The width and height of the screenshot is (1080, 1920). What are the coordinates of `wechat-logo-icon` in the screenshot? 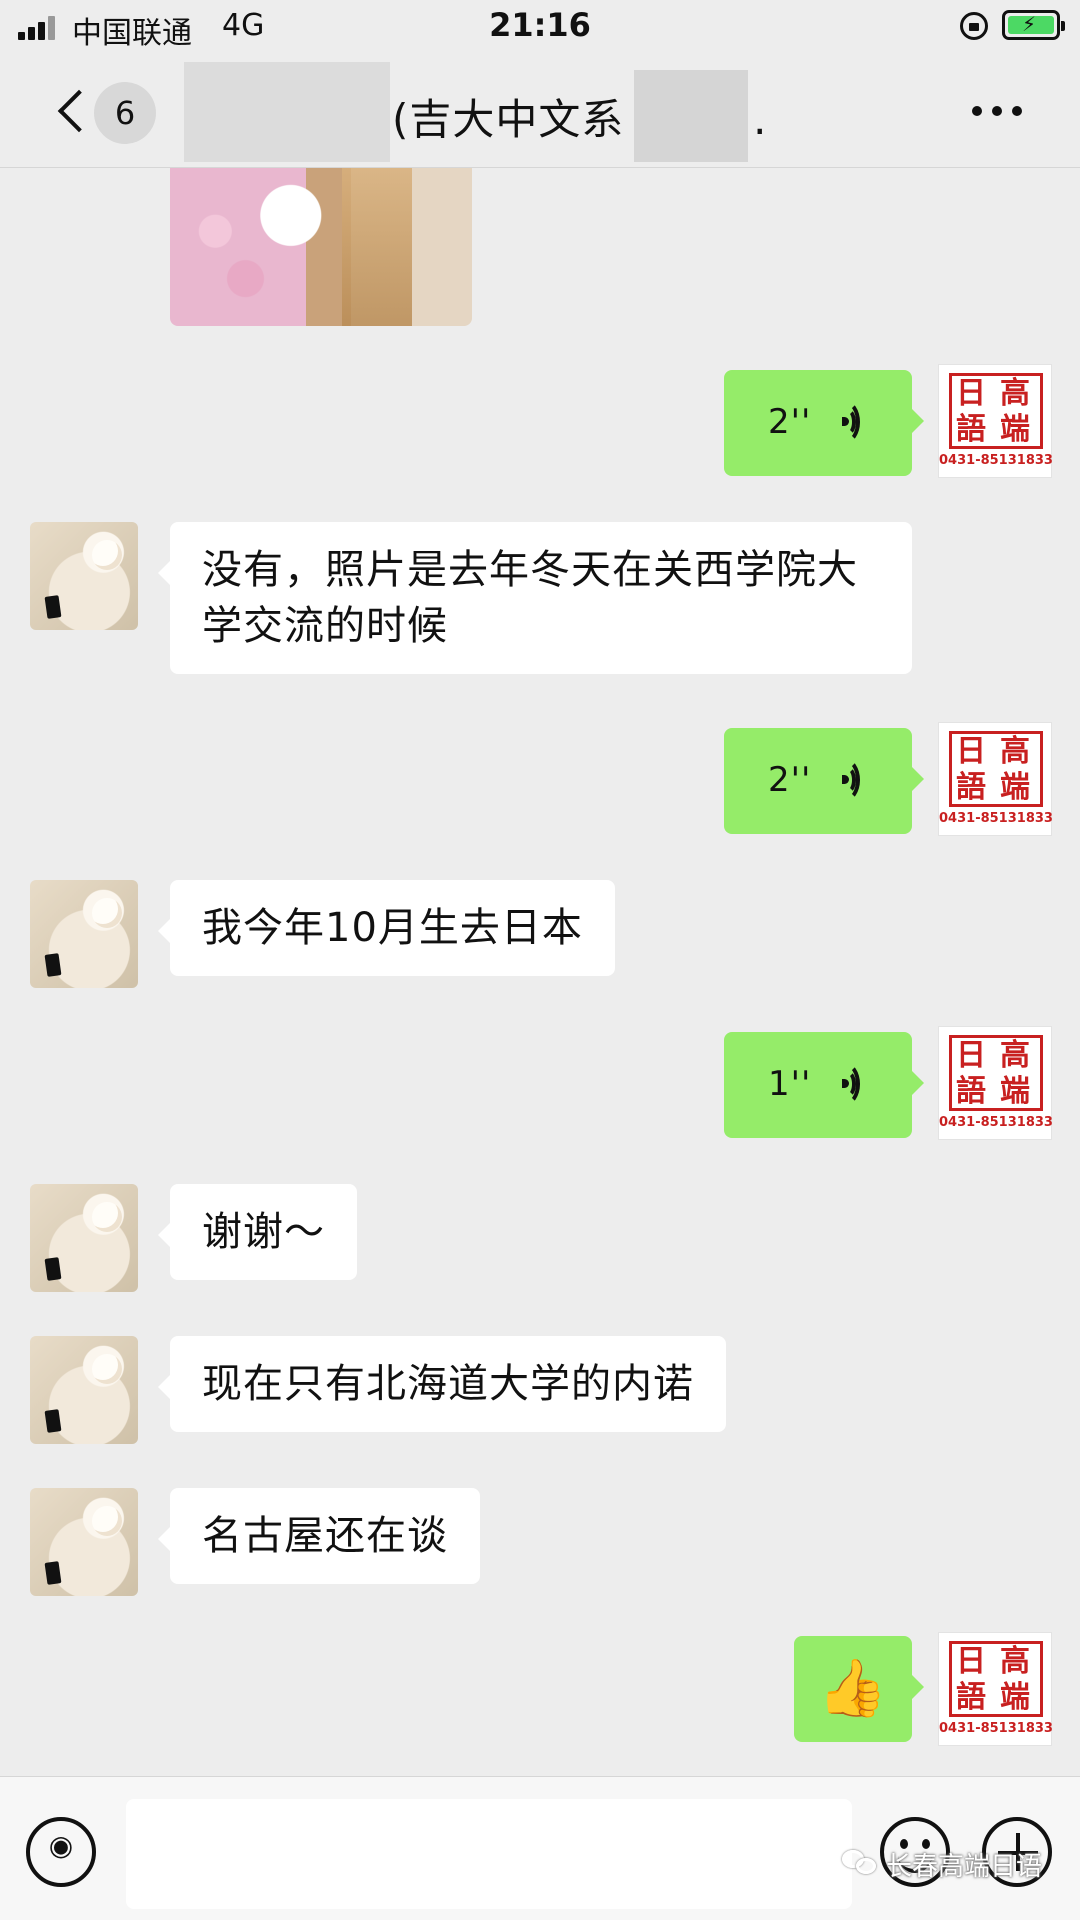 It's located at (861, 1864).